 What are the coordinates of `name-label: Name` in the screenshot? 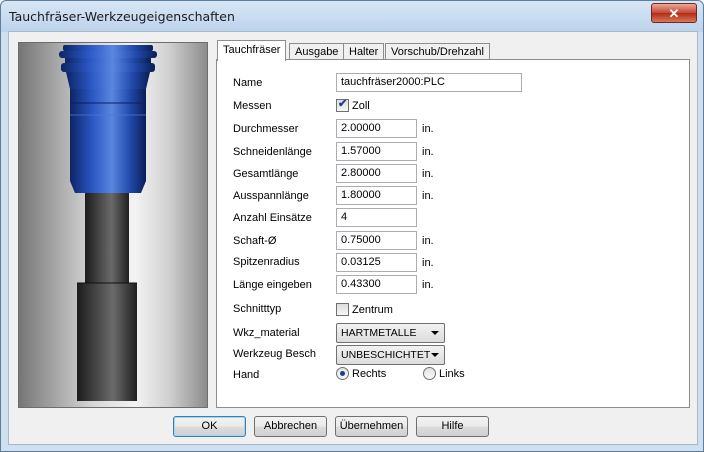 It's located at (248, 83).